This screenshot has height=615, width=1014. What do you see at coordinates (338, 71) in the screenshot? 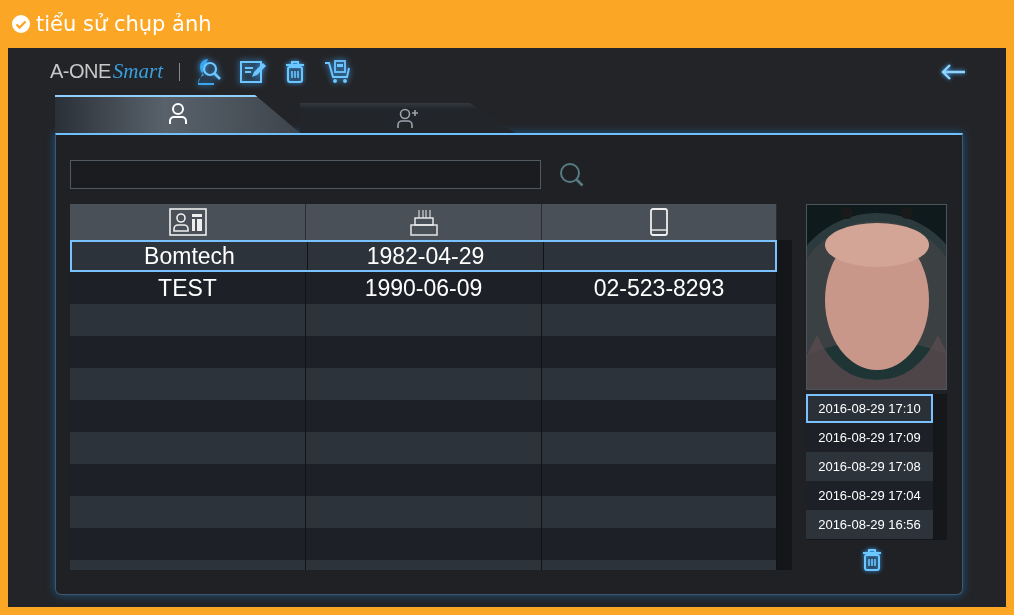
I see `cart-icon` at bounding box center [338, 71].